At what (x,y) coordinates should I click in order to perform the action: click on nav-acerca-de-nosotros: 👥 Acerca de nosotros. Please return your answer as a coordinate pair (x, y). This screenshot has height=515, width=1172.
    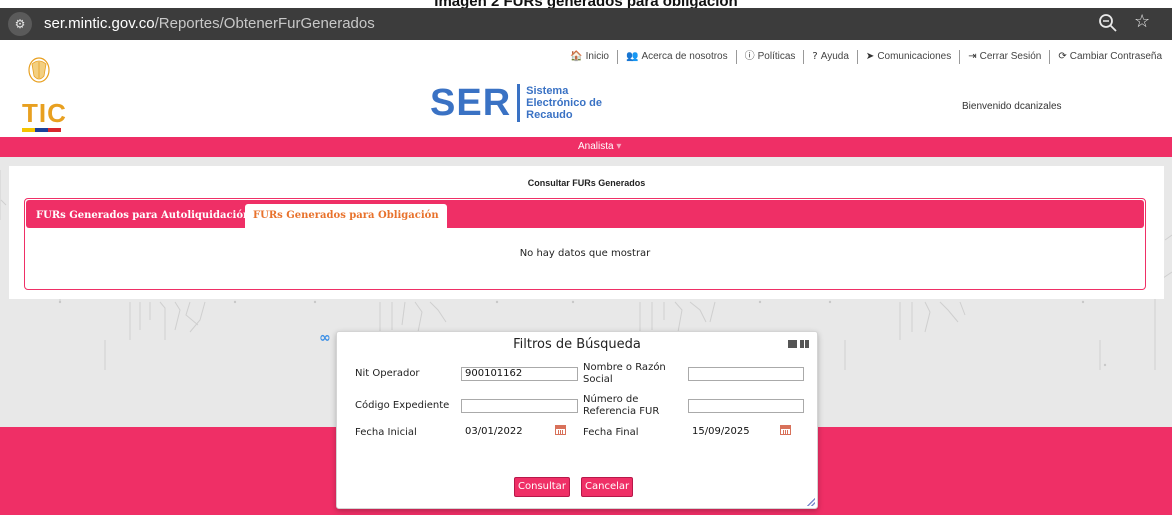
    Looking at the image, I should click on (676, 57).